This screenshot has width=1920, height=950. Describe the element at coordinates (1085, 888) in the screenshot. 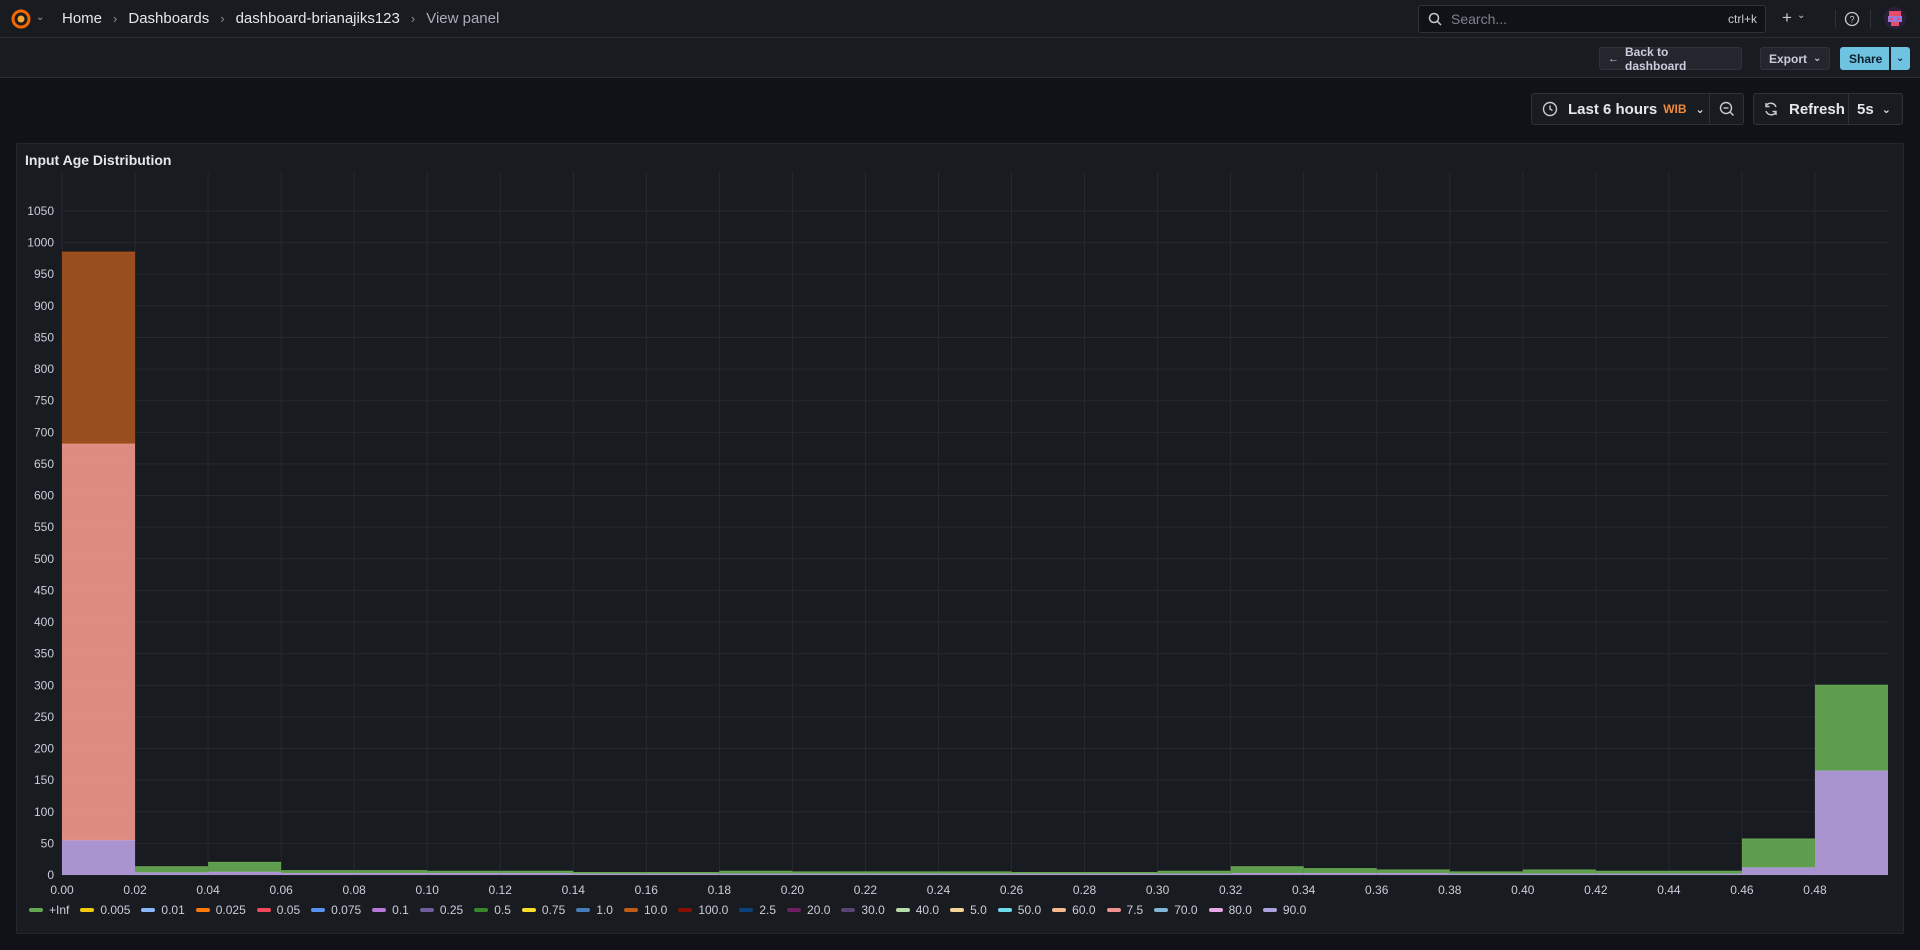

I see `x-tick-label: 0.28` at that location.